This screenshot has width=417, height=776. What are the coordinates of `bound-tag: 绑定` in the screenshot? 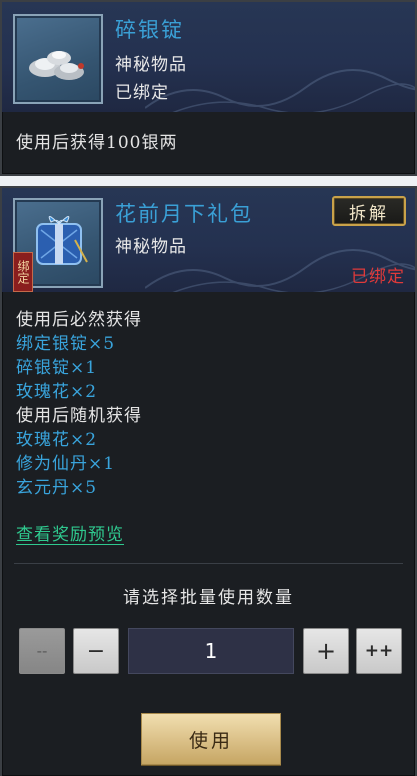 It's located at (23, 272).